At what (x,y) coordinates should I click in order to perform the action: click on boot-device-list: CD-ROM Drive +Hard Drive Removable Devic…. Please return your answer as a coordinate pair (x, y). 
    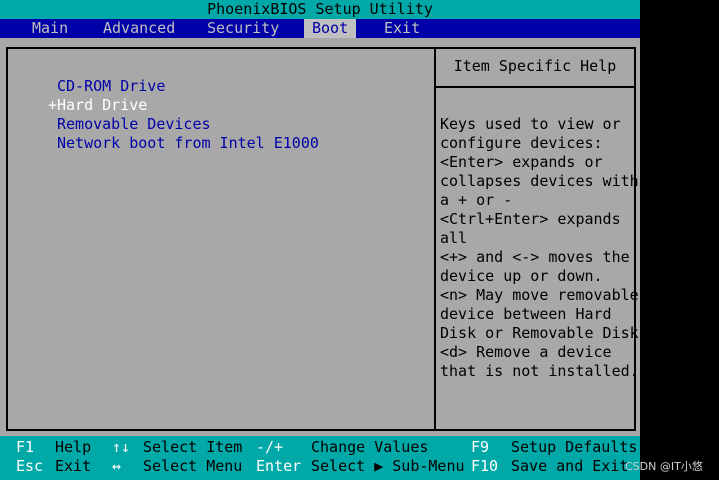
    Looking at the image, I should click on (183, 115).